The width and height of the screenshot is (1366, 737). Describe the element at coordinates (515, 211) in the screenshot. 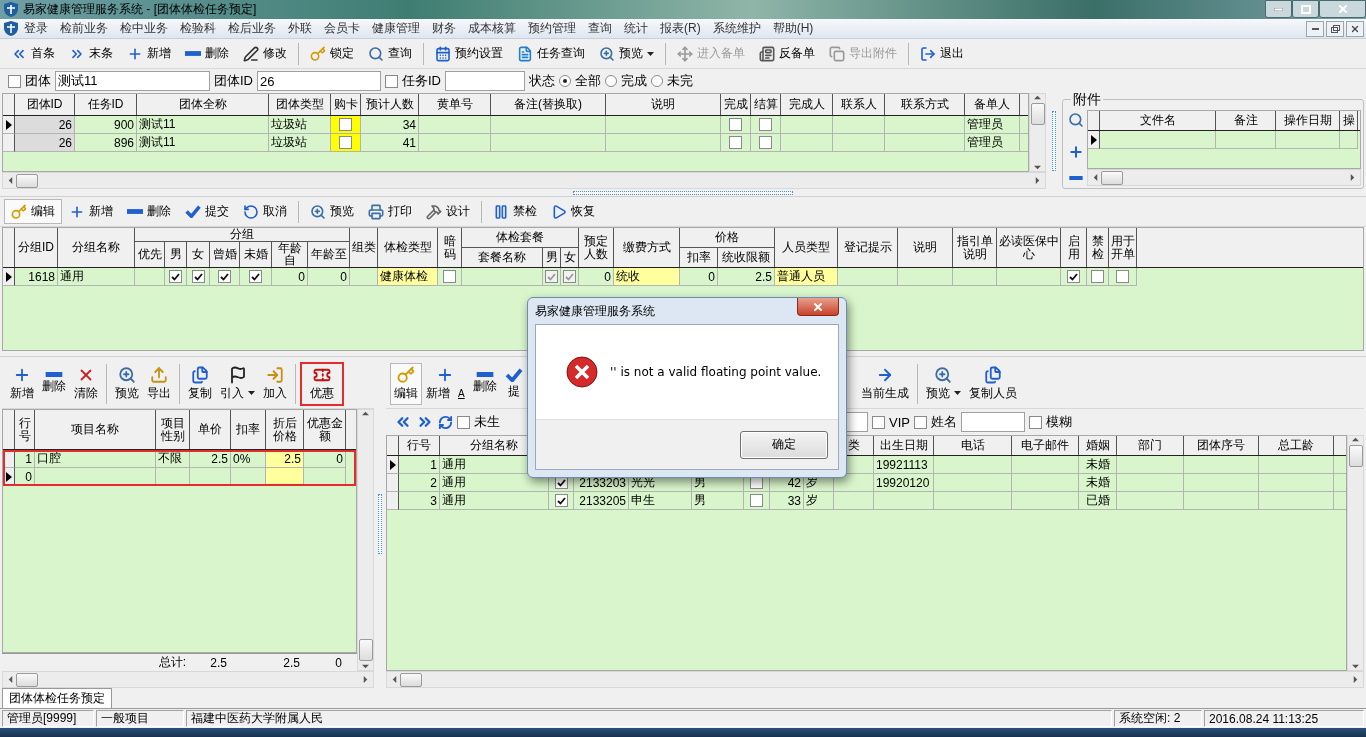

I see `toolbar-button: 禁检` at that location.